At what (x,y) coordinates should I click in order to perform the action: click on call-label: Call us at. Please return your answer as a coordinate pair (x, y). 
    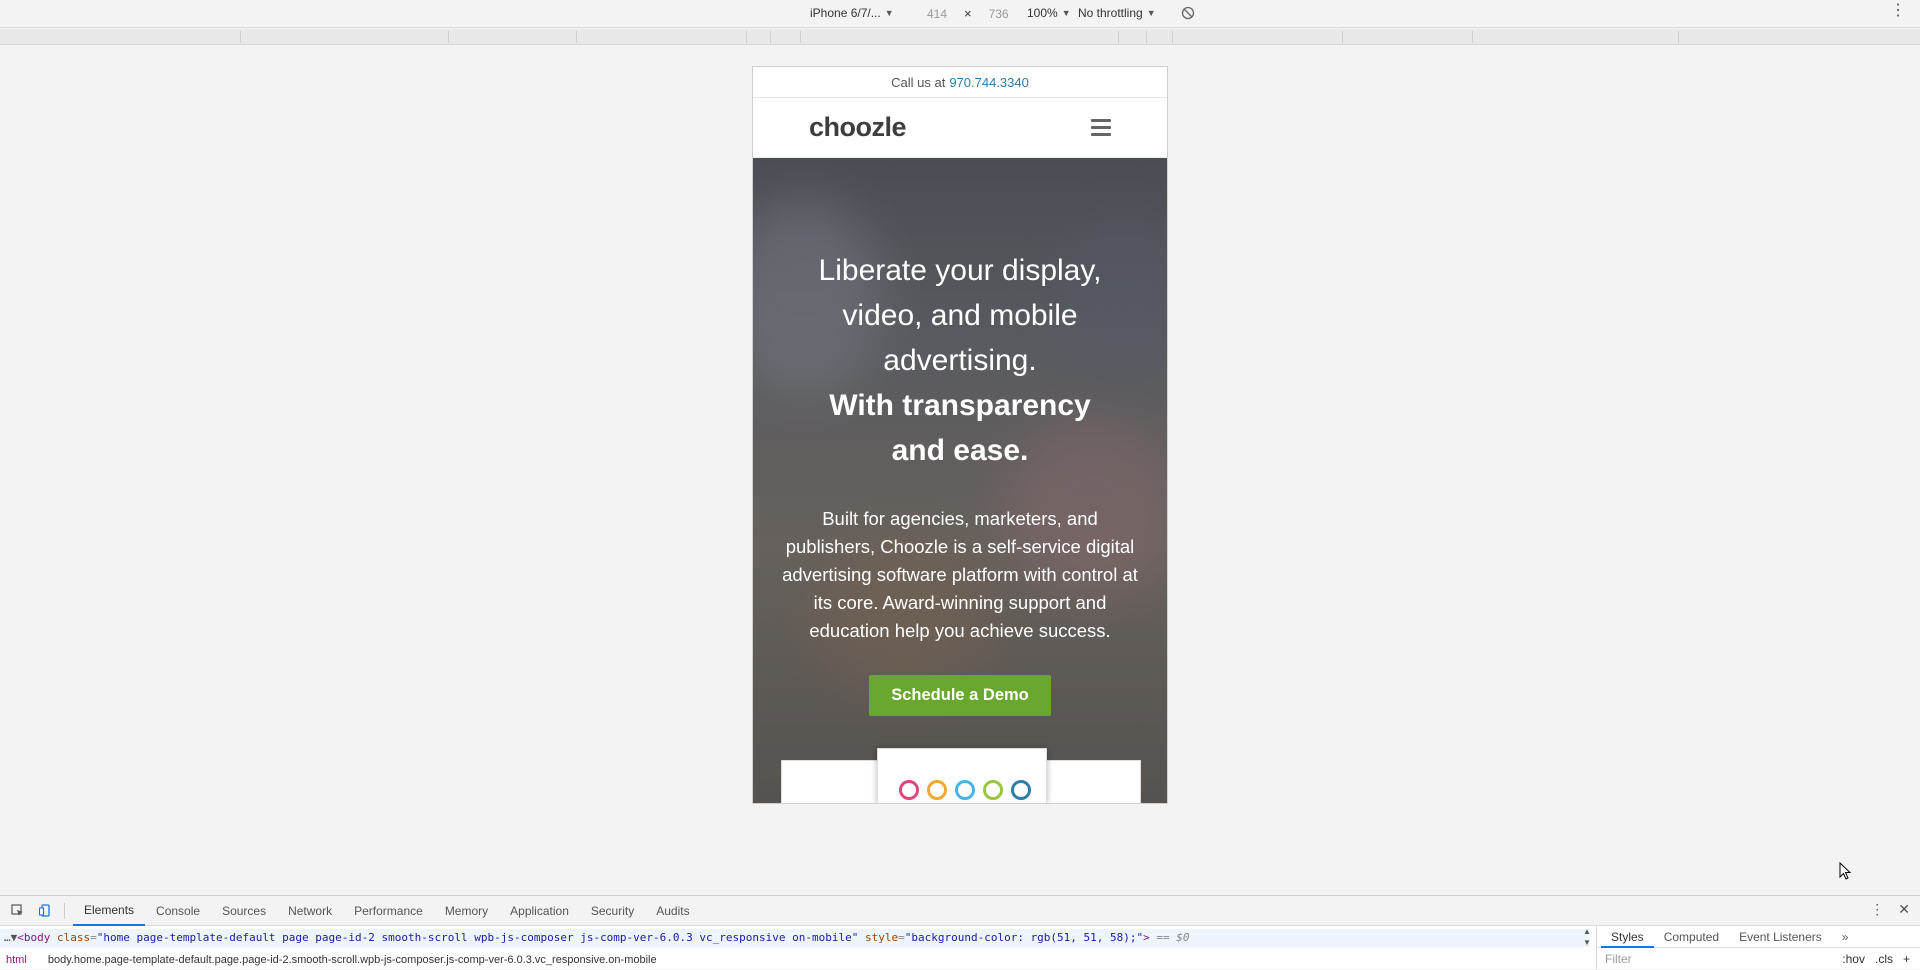
    Looking at the image, I should click on (918, 82).